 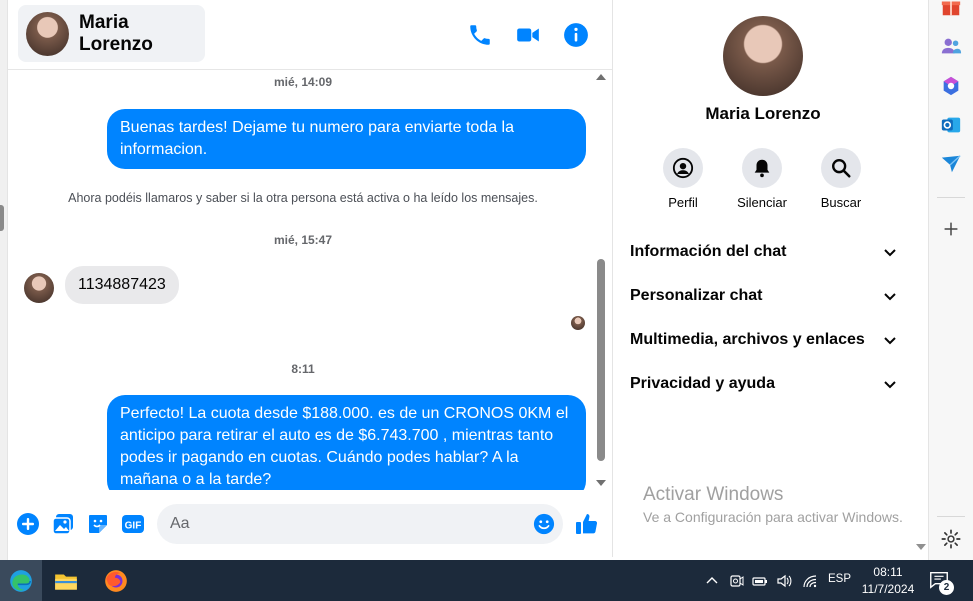 I want to click on profile-name: Maria Lorenzo, so click(x=763, y=113).